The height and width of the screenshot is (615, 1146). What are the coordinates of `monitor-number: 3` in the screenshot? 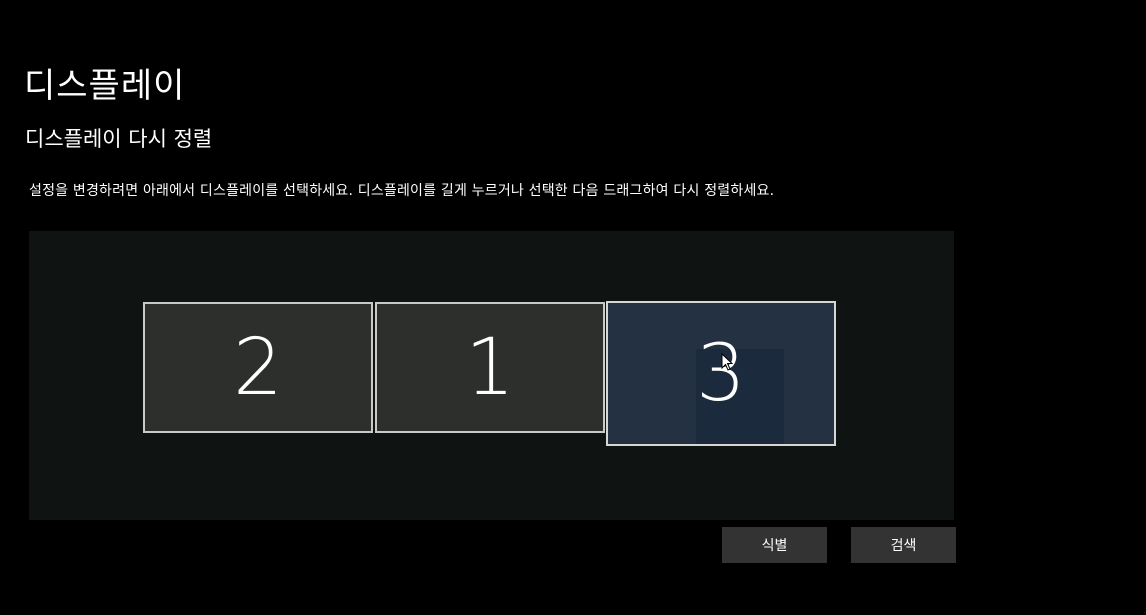 It's located at (721, 373).